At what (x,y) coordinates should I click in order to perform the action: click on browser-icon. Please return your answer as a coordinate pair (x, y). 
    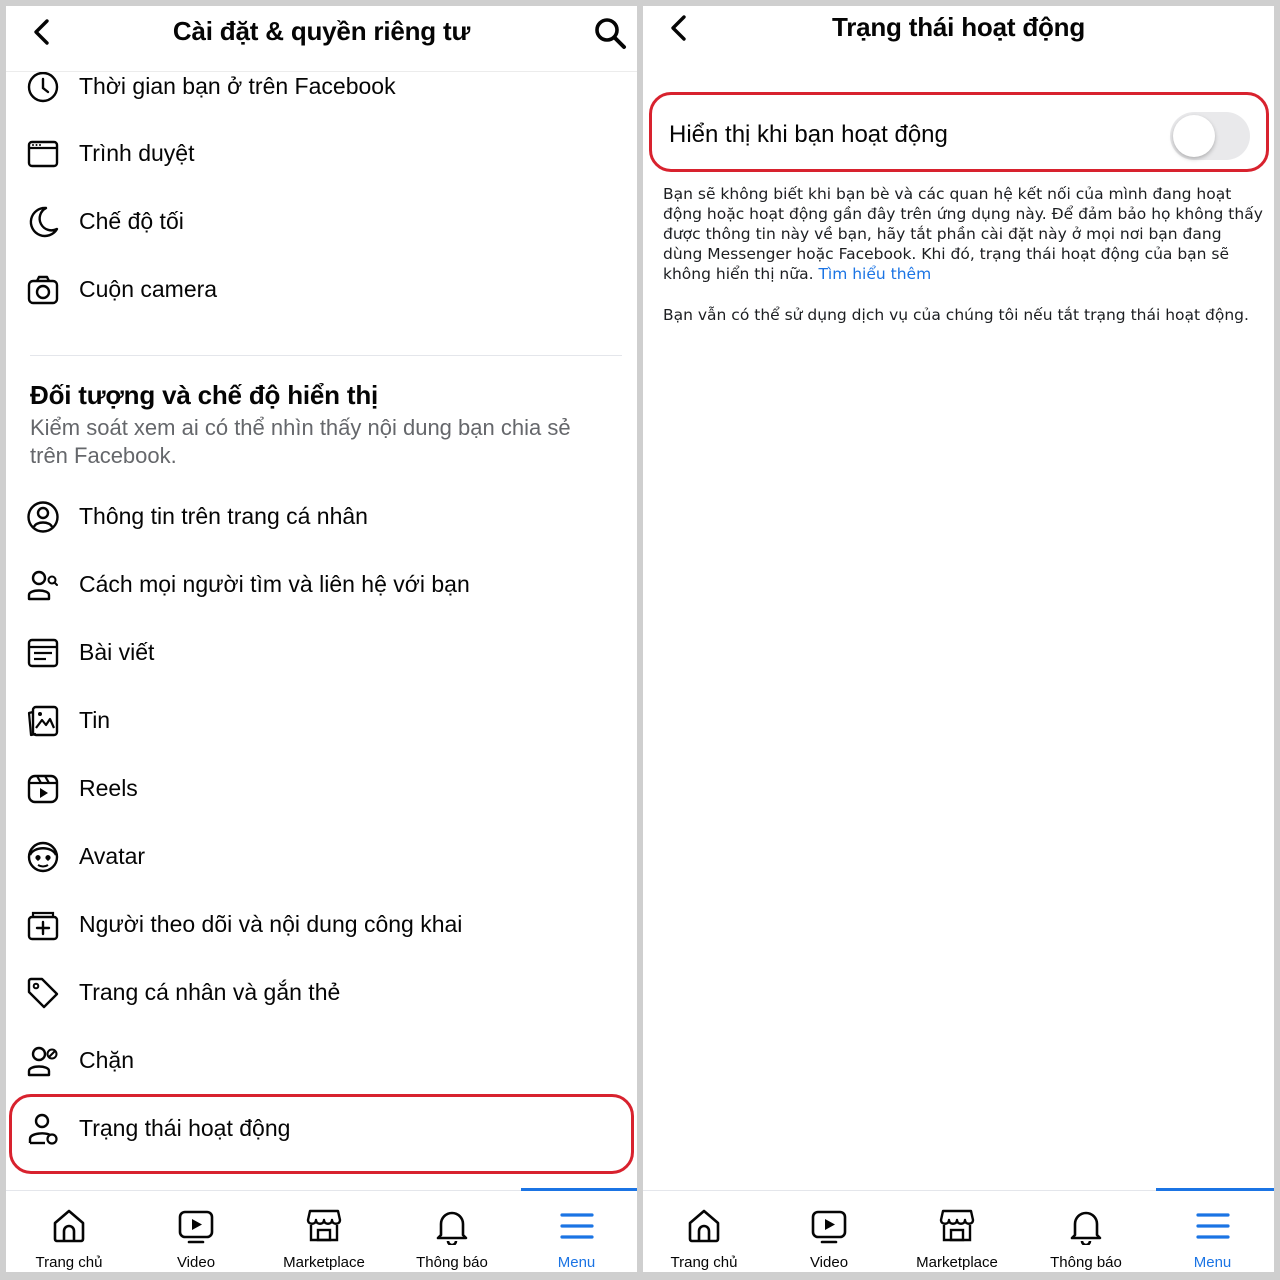
    Looking at the image, I should click on (43, 154).